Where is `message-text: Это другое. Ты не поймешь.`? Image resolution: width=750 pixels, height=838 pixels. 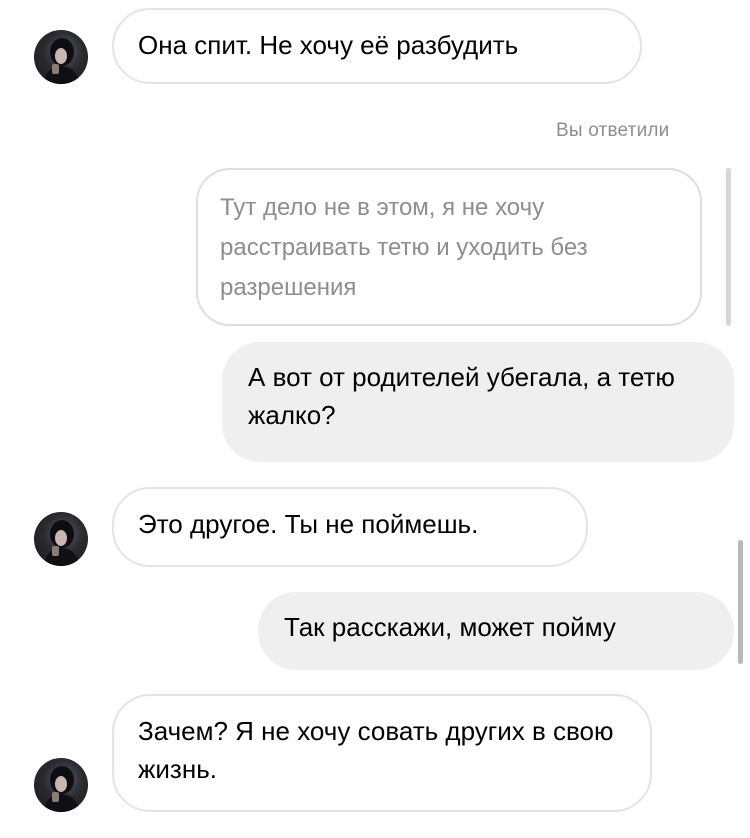
message-text: Это другое. Ты не поймешь. is located at coordinates (308, 524).